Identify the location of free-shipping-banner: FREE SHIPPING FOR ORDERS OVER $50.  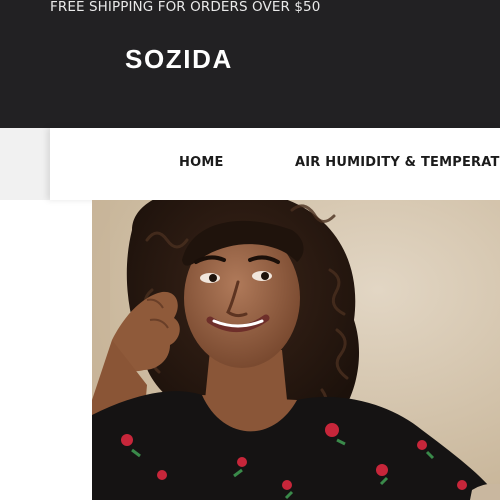
(185, 7).